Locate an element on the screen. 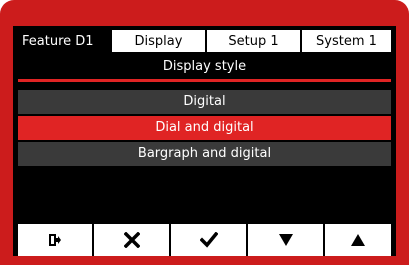  cross-icon is located at coordinates (131, 240).